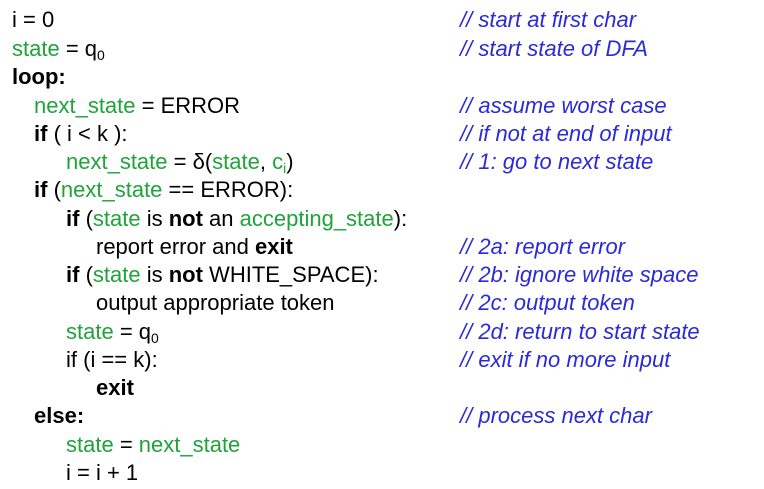 This screenshot has height=489, width=764. Describe the element at coordinates (557, 161) in the screenshot. I see `comment: // 1: go to next state` at that location.